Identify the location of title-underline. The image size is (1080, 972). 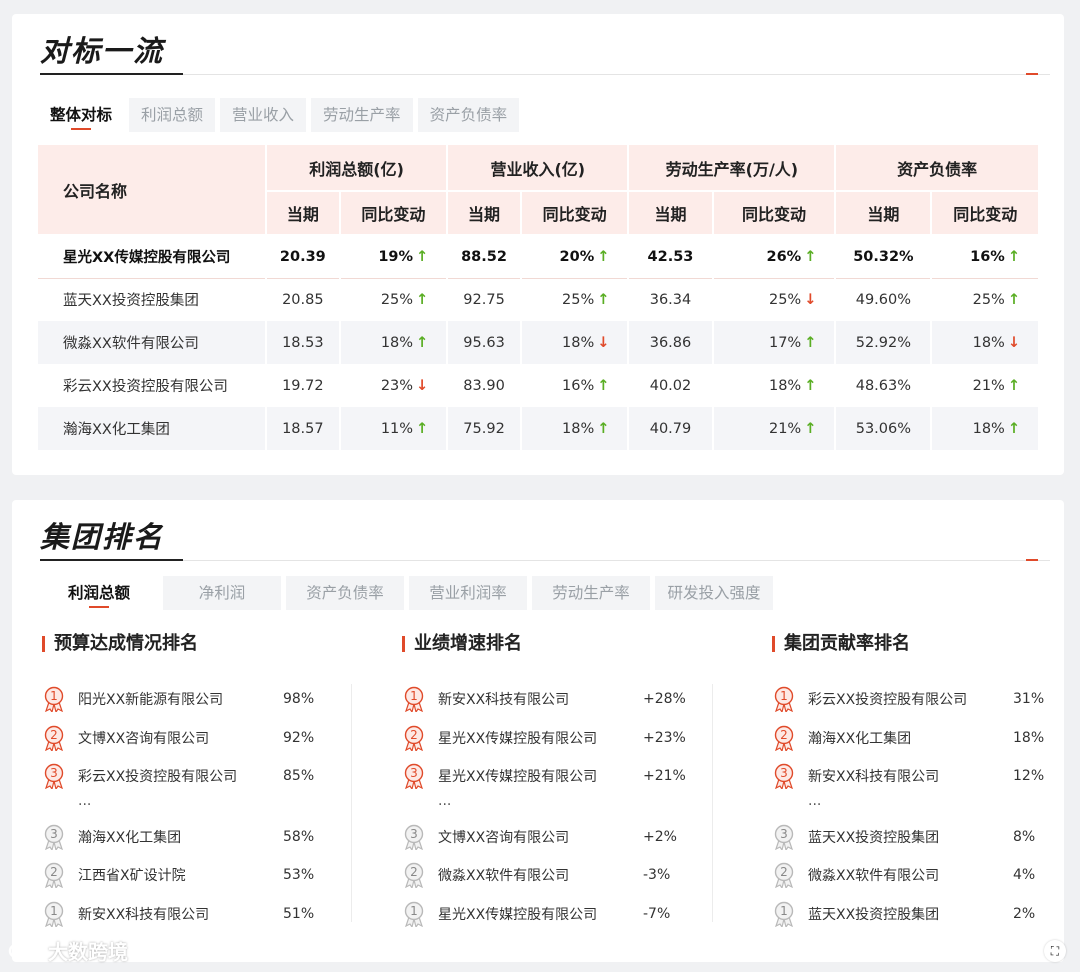
(111, 560).